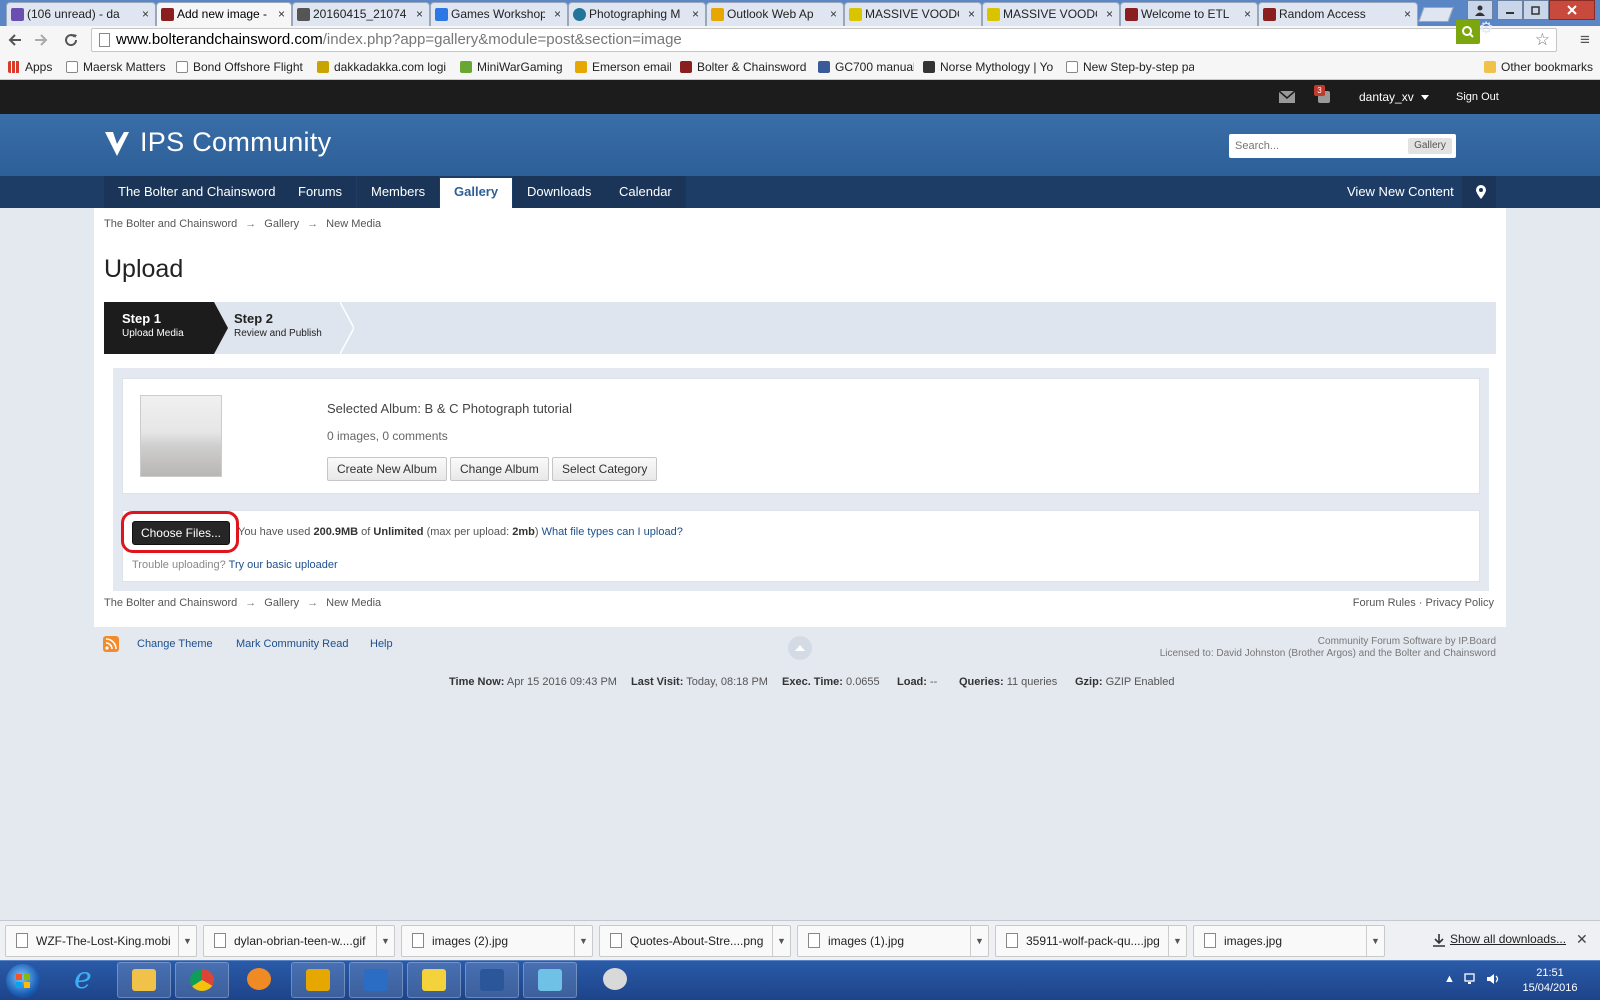 Image resolution: width=1600 pixels, height=1000 pixels. What do you see at coordinates (32, 67) in the screenshot?
I see `bookmark-apps: Apps` at bounding box center [32, 67].